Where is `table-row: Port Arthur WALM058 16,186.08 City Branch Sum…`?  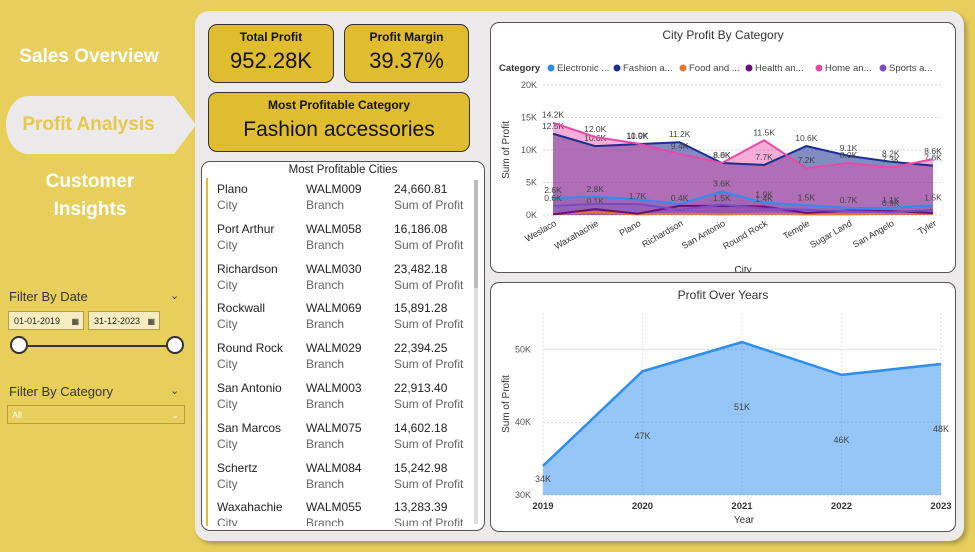 table-row: Port Arthur WALM058 16,186.08 City Branch Sum… is located at coordinates (340, 237).